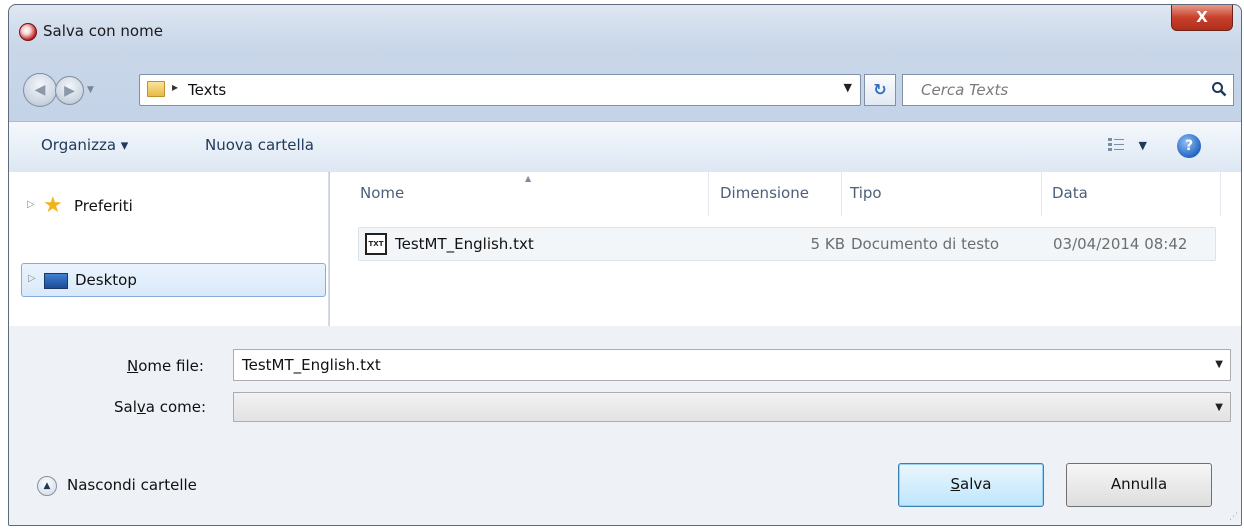 Image resolution: width=1244 pixels, height=530 pixels. Describe the element at coordinates (955, 484) in the screenshot. I see `save-accel: S` at that location.